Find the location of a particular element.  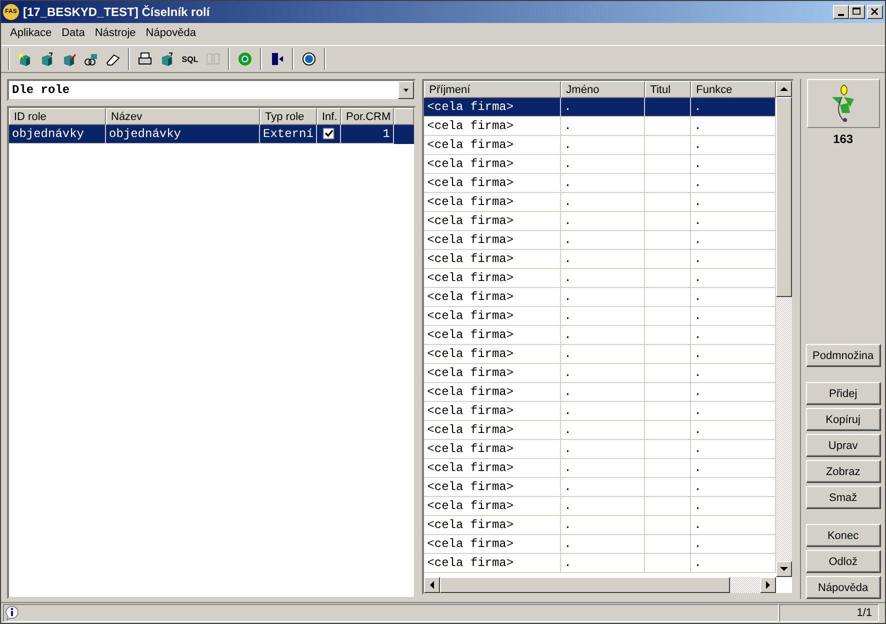

action-button: Nápověda is located at coordinates (843, 587).